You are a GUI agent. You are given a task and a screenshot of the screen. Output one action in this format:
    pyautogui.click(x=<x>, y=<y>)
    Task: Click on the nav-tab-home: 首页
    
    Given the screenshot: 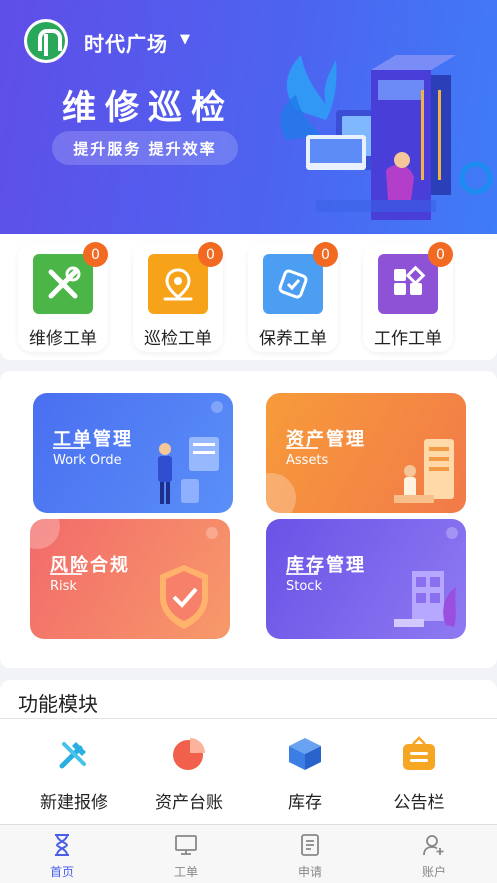 What is the action you would take?
    pyautogui.click(x=62, y=856)
    